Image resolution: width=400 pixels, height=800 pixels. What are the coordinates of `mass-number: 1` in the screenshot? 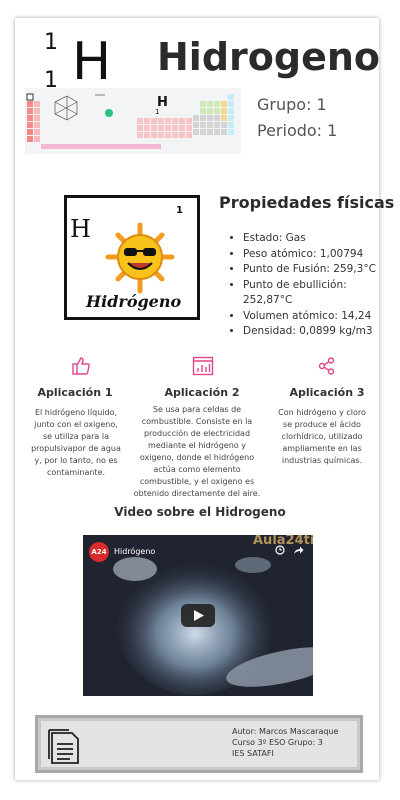 It's located at (51, 42).